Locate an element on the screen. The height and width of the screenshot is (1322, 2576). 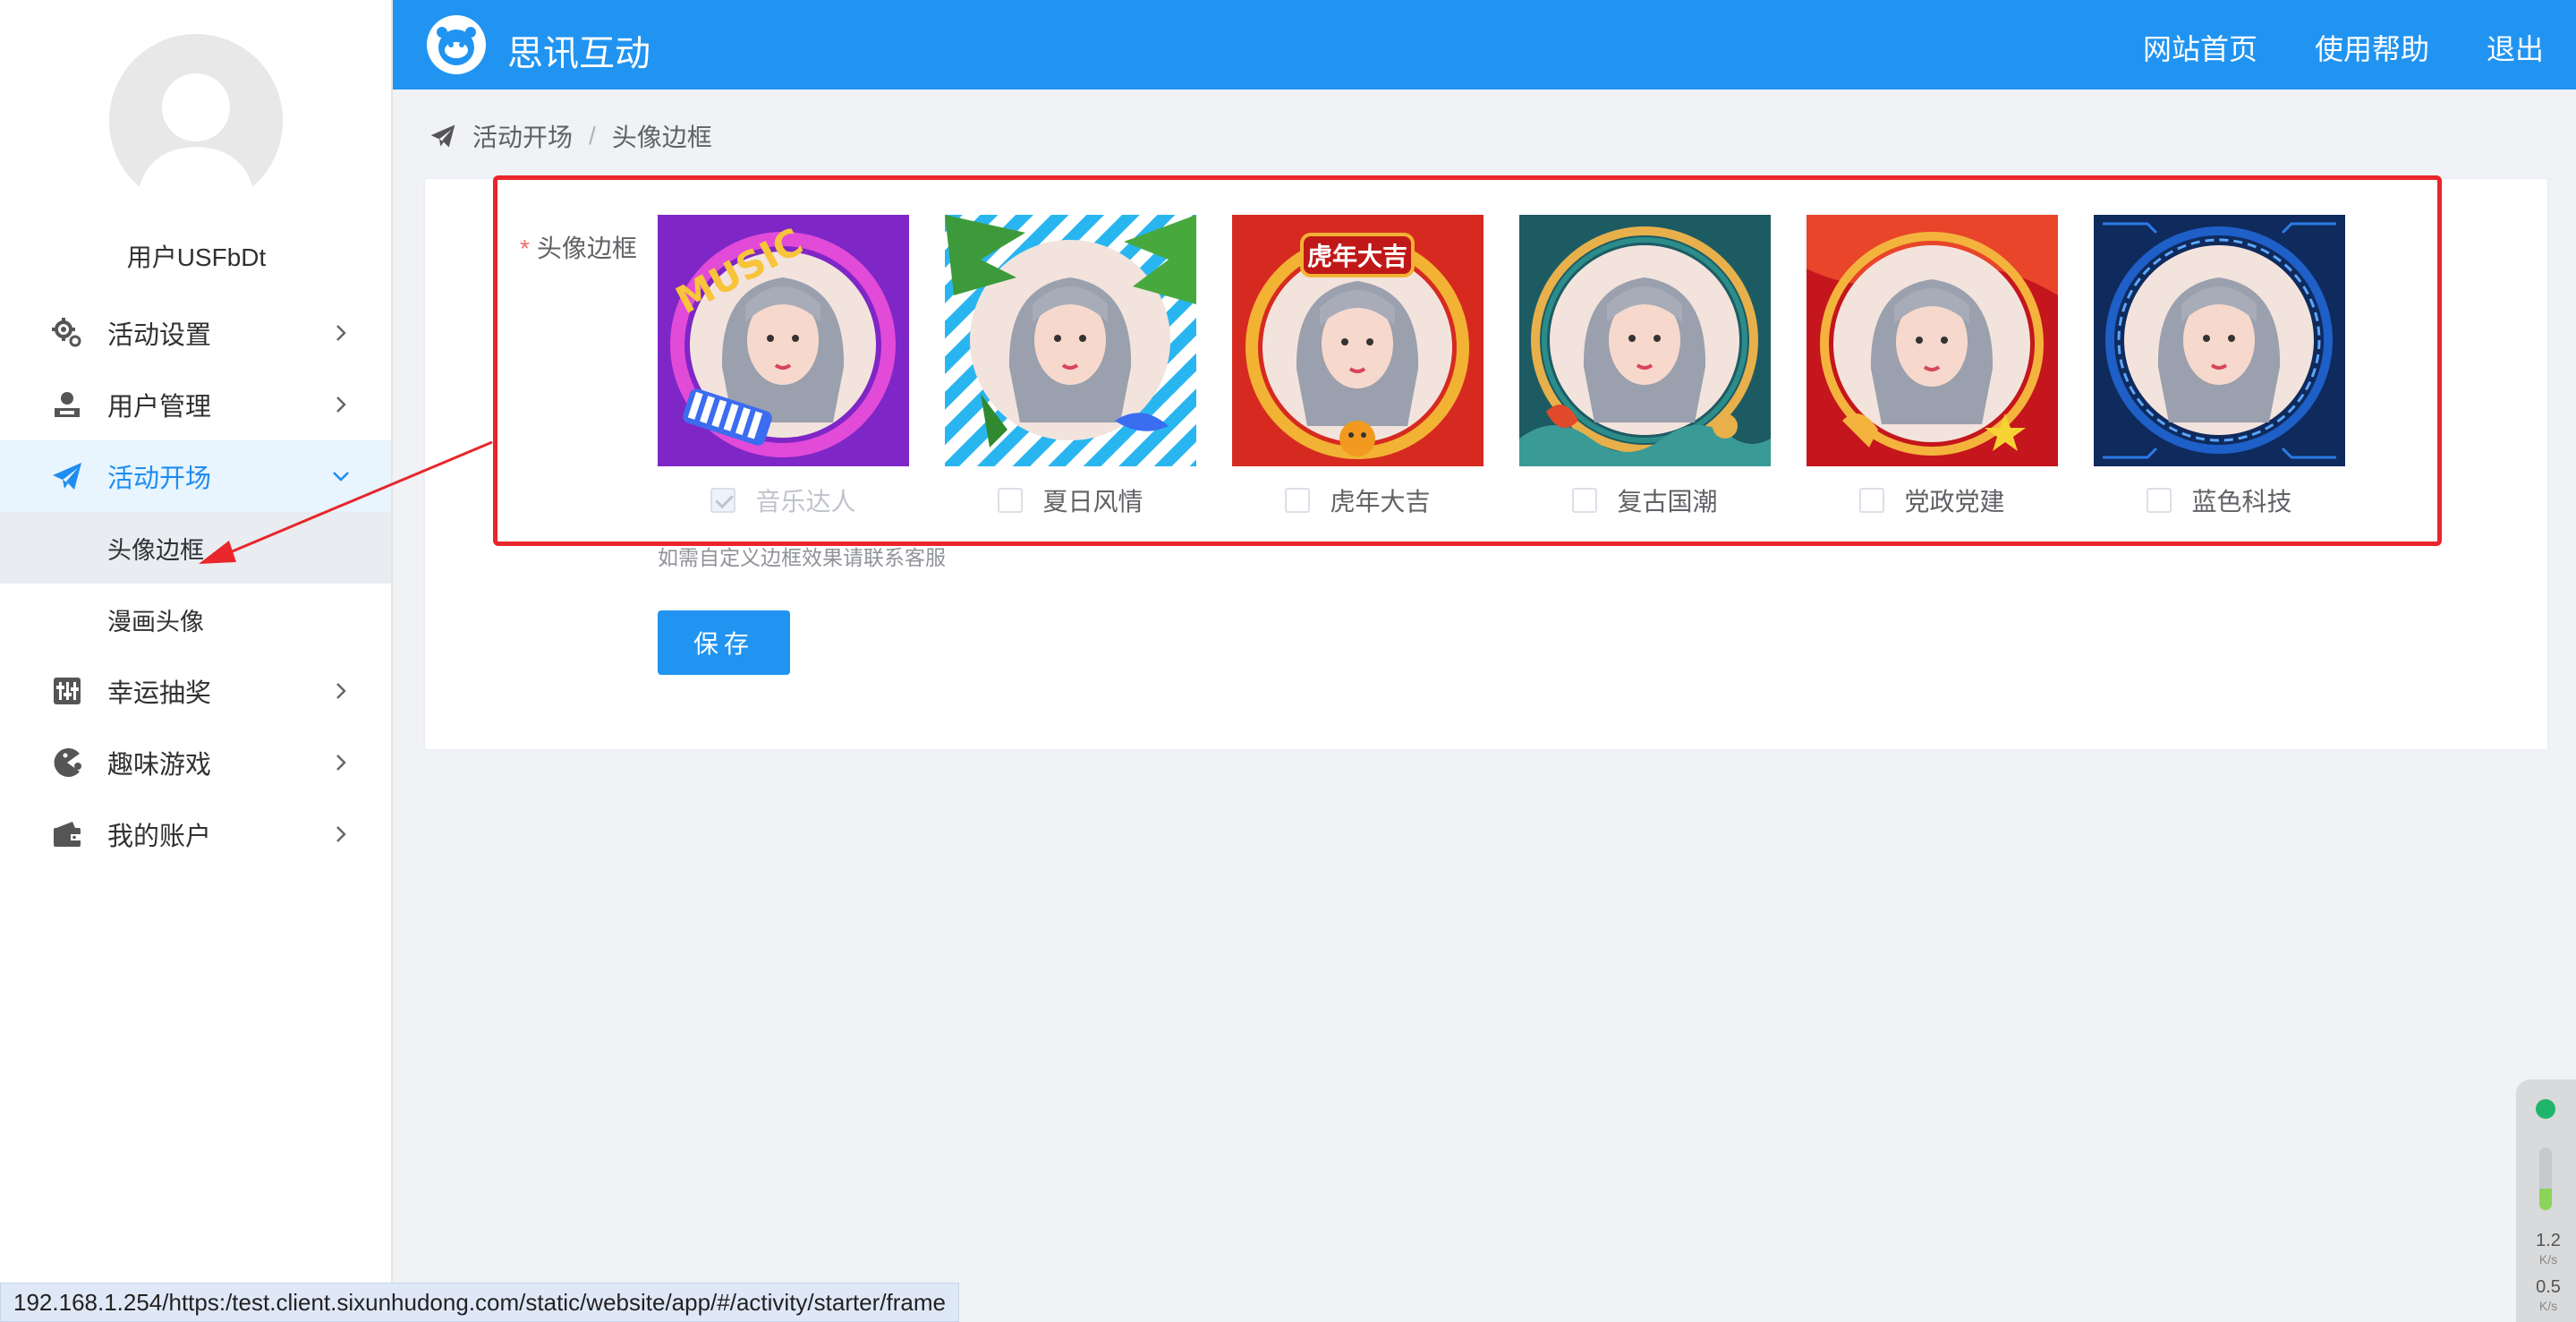
menu-label: 活动设置 is located at coordinates (159, 335).